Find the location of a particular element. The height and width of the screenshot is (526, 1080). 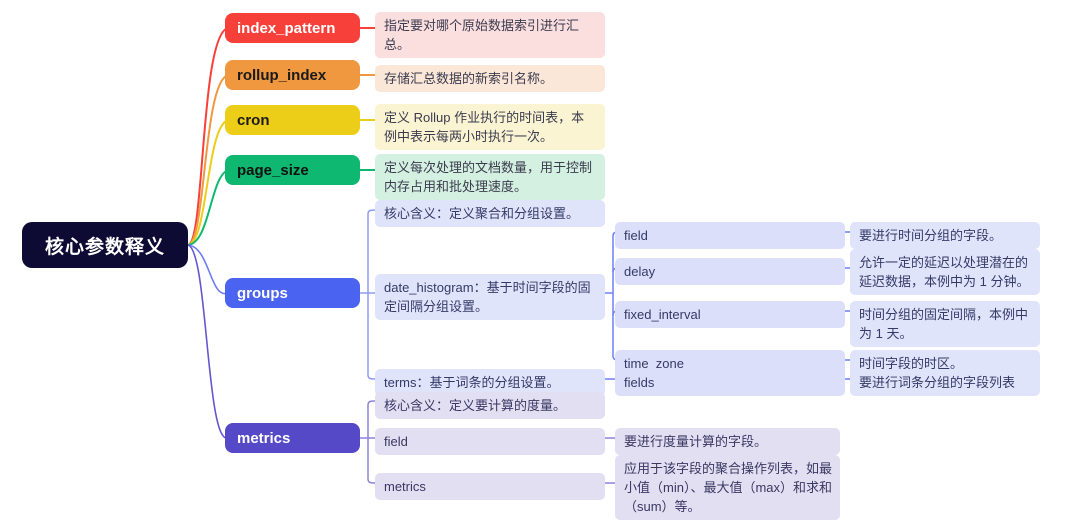

terms-fields-label: fields is located at coordinates (730, 382).